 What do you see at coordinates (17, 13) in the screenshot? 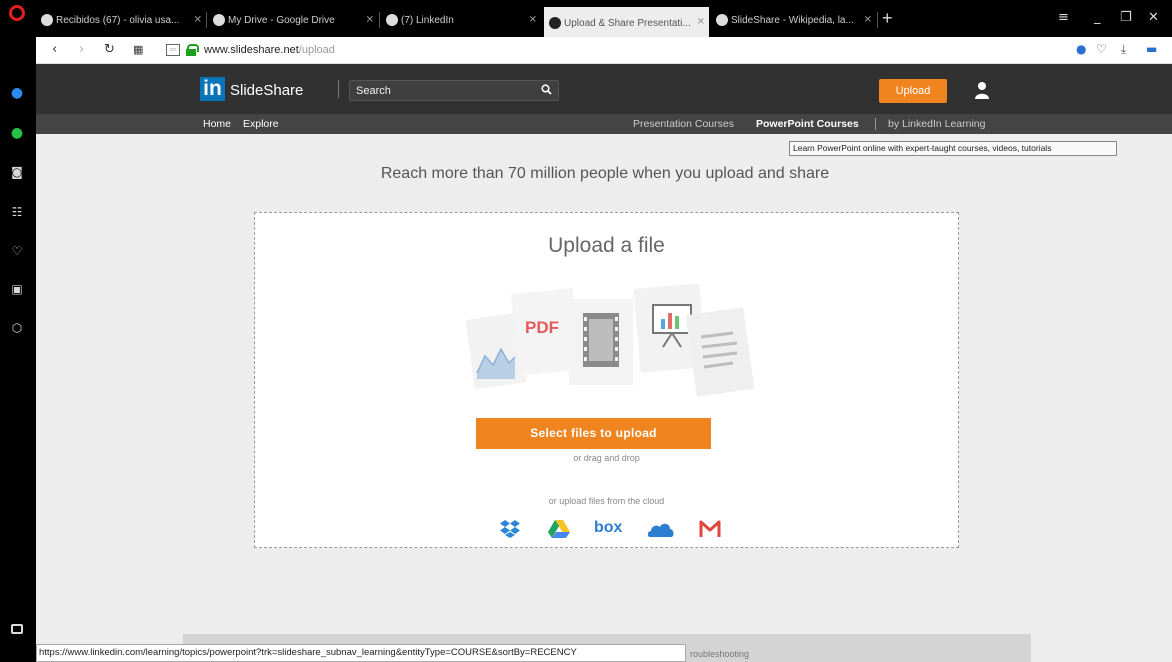
I see `opera-logo-icon` at bounding box center [17, 13].